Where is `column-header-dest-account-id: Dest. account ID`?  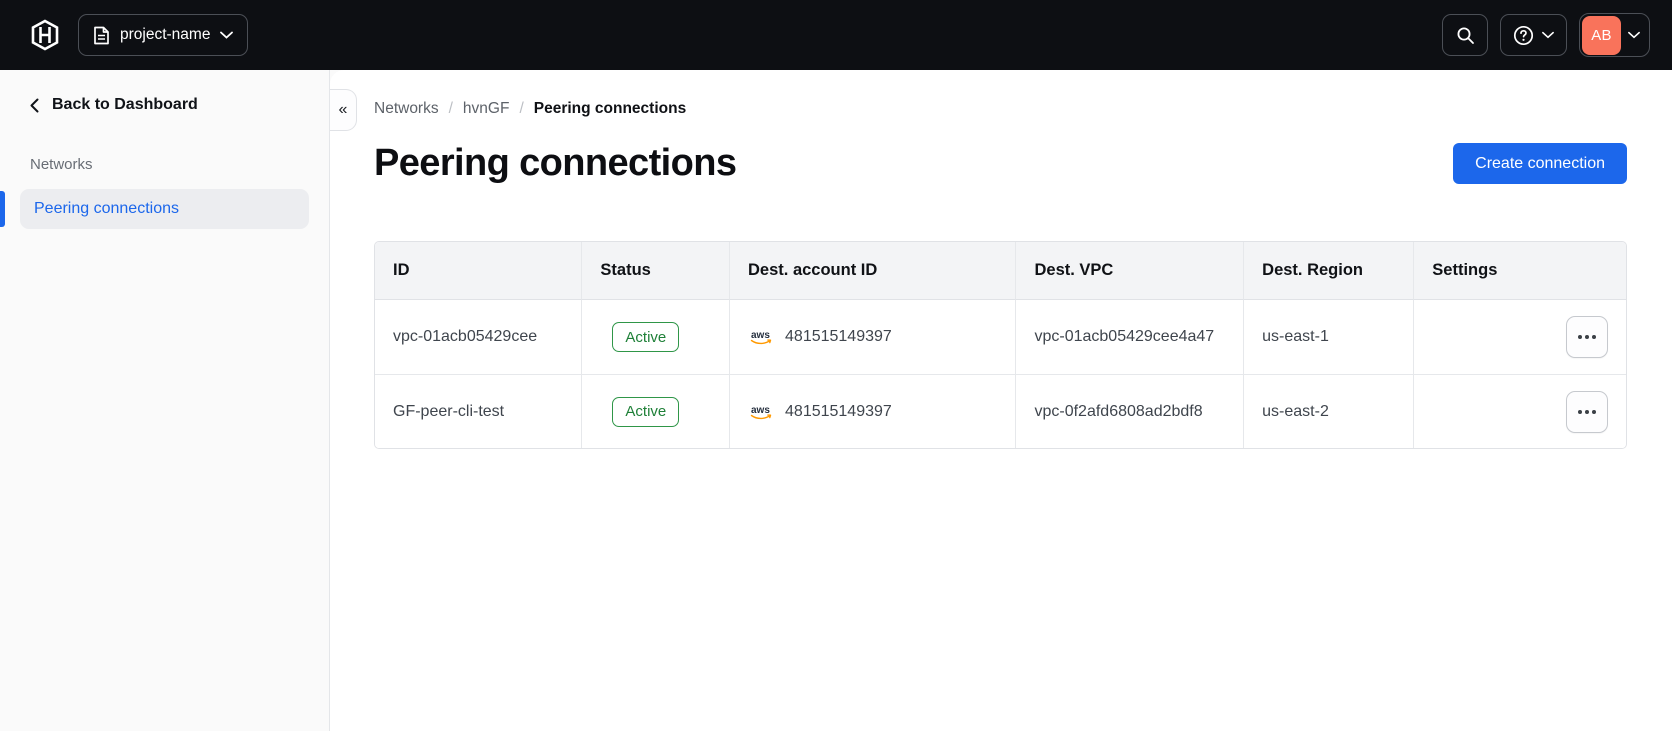
column-header-dest-account-id: Dest. account ID is located at coordinates (872, 271).